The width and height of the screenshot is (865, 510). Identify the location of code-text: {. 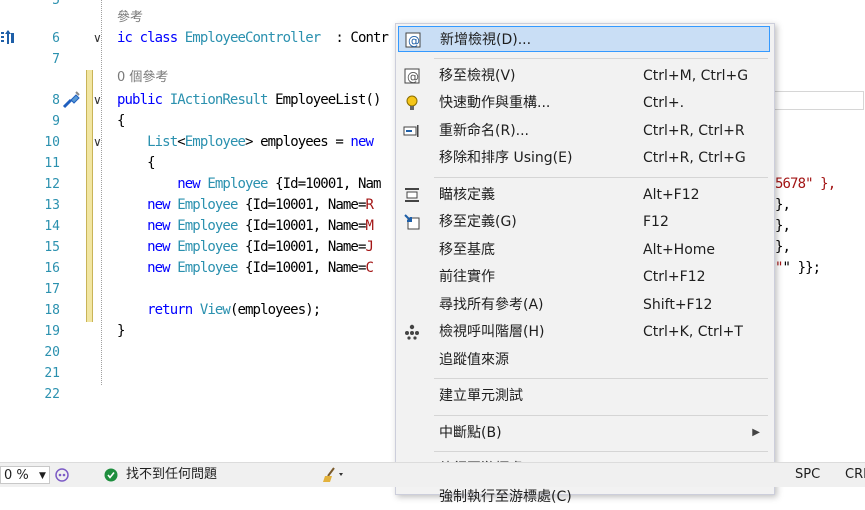
(121, 121).